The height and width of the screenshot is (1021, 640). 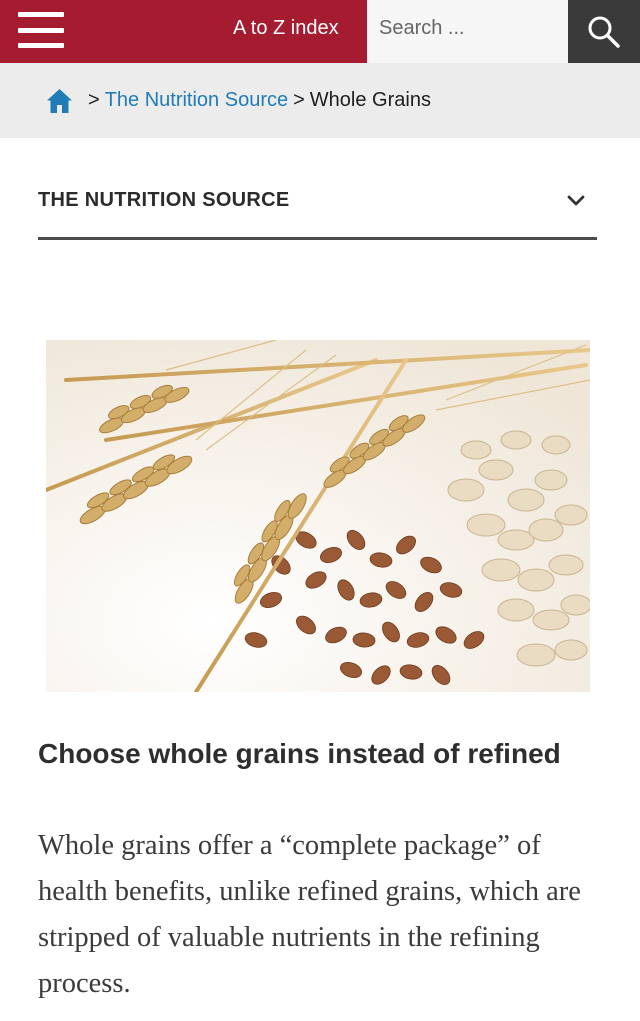 What do you see at coordinates (576, 200) in the screenshot?
I see `chevron-down-icon` at bounding box center [576, 200].